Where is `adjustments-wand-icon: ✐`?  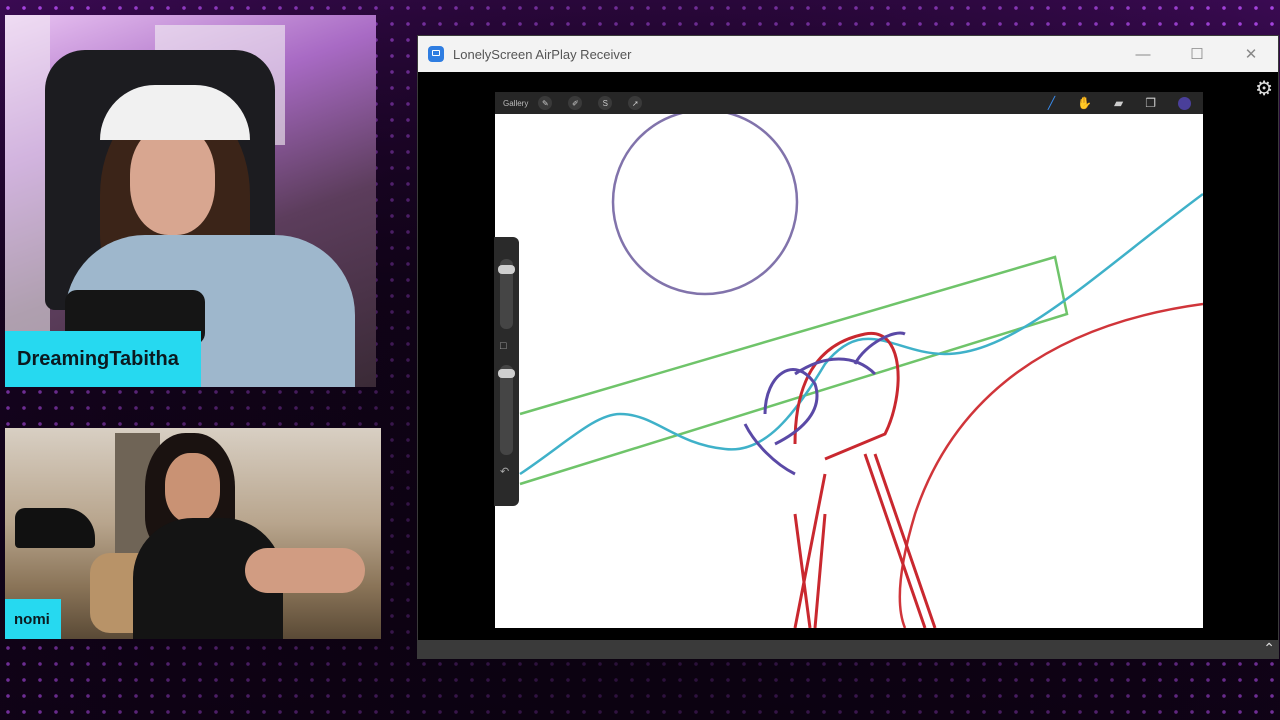
adjustments-wand-icon: ✐ is located at coordinates (575, 103).